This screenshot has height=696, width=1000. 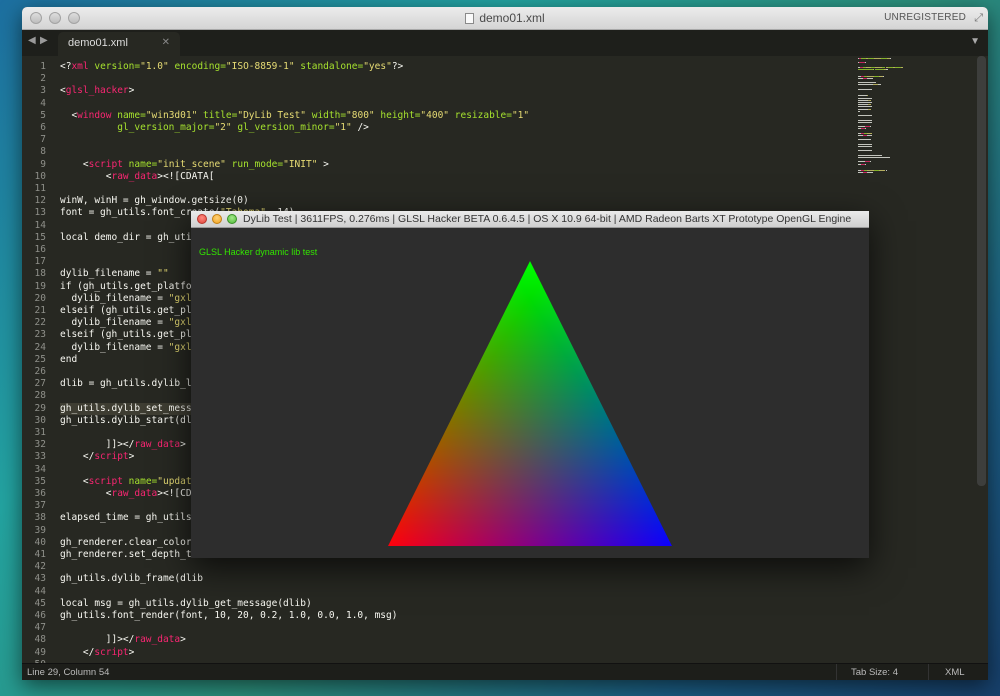 What do you see at coordinates (397, 66) in the screenshot?
I see `code-token: ?>` at bounding box center [397, 66].